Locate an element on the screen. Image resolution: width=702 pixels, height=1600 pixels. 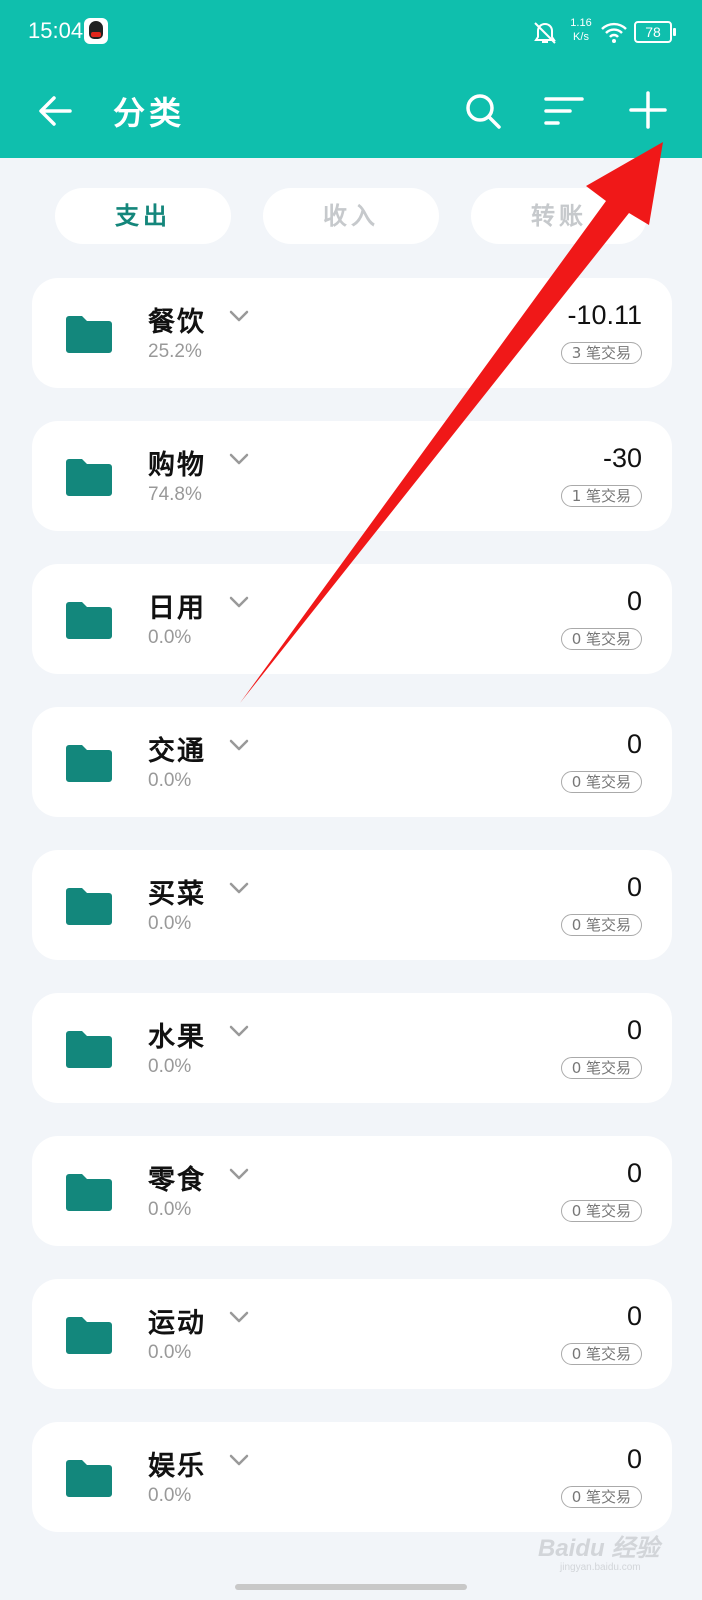
category-item: 娱乐 0.0% 0 0 笔交易 is located at coordinates (352, 1477).